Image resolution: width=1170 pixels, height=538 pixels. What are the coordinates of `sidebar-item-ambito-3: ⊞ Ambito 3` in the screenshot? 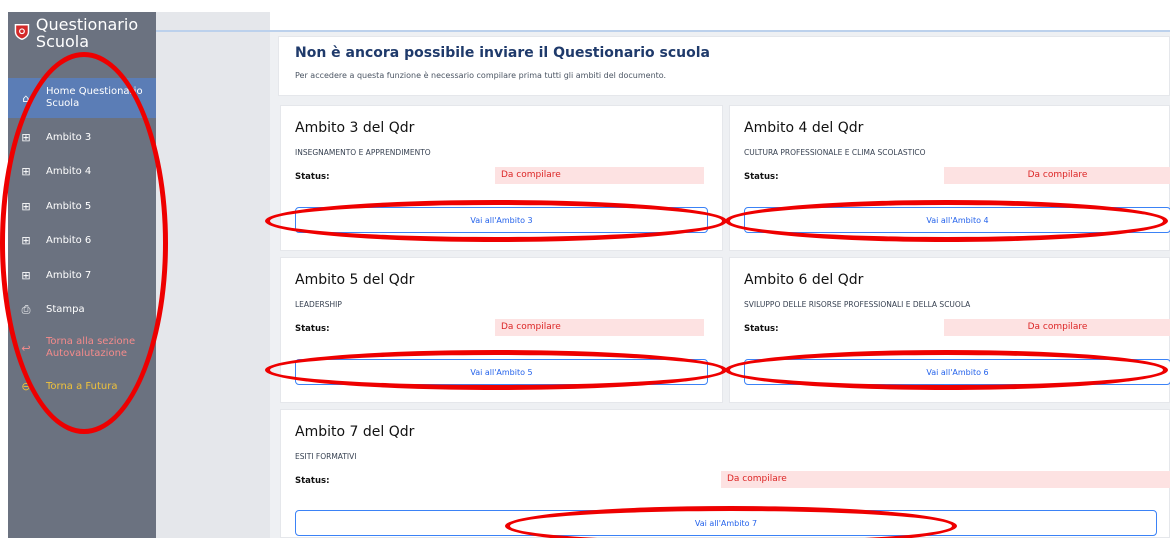 It's located at (82, 137).